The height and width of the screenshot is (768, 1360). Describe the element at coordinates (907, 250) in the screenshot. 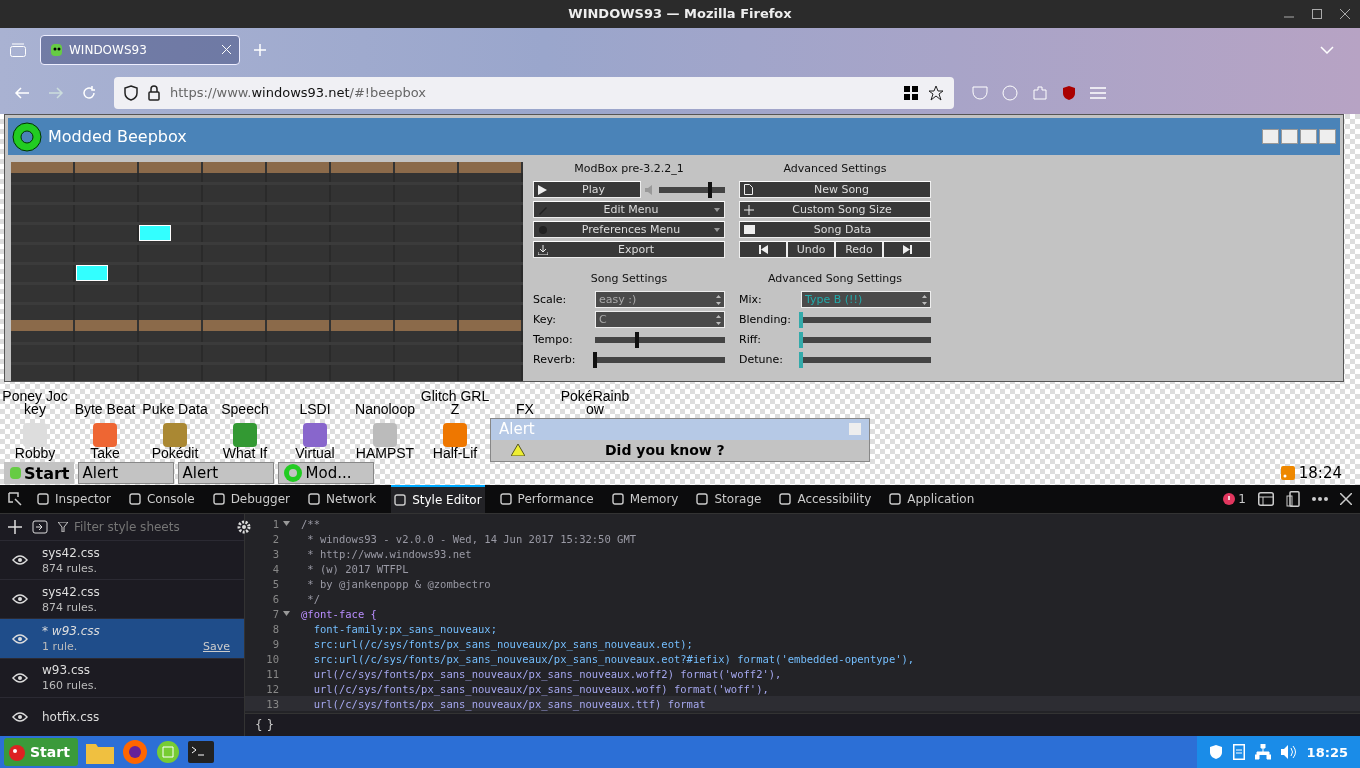

I see `skip-forward-button` at that location.